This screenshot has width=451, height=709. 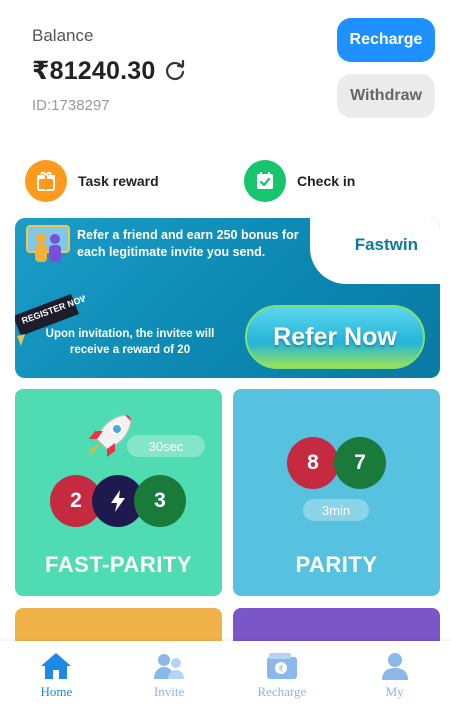 I want to click on bottom-nav: Home Invite ₹ Recharge My, so click(x=225, y=675).